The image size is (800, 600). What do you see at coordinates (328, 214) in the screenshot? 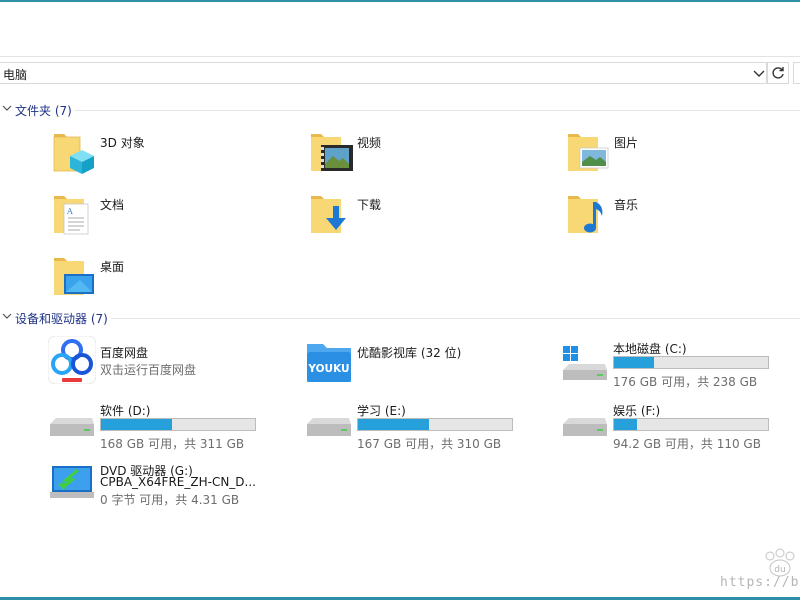
I see `downloads-folder-icon` at bounding box center [328, 214].